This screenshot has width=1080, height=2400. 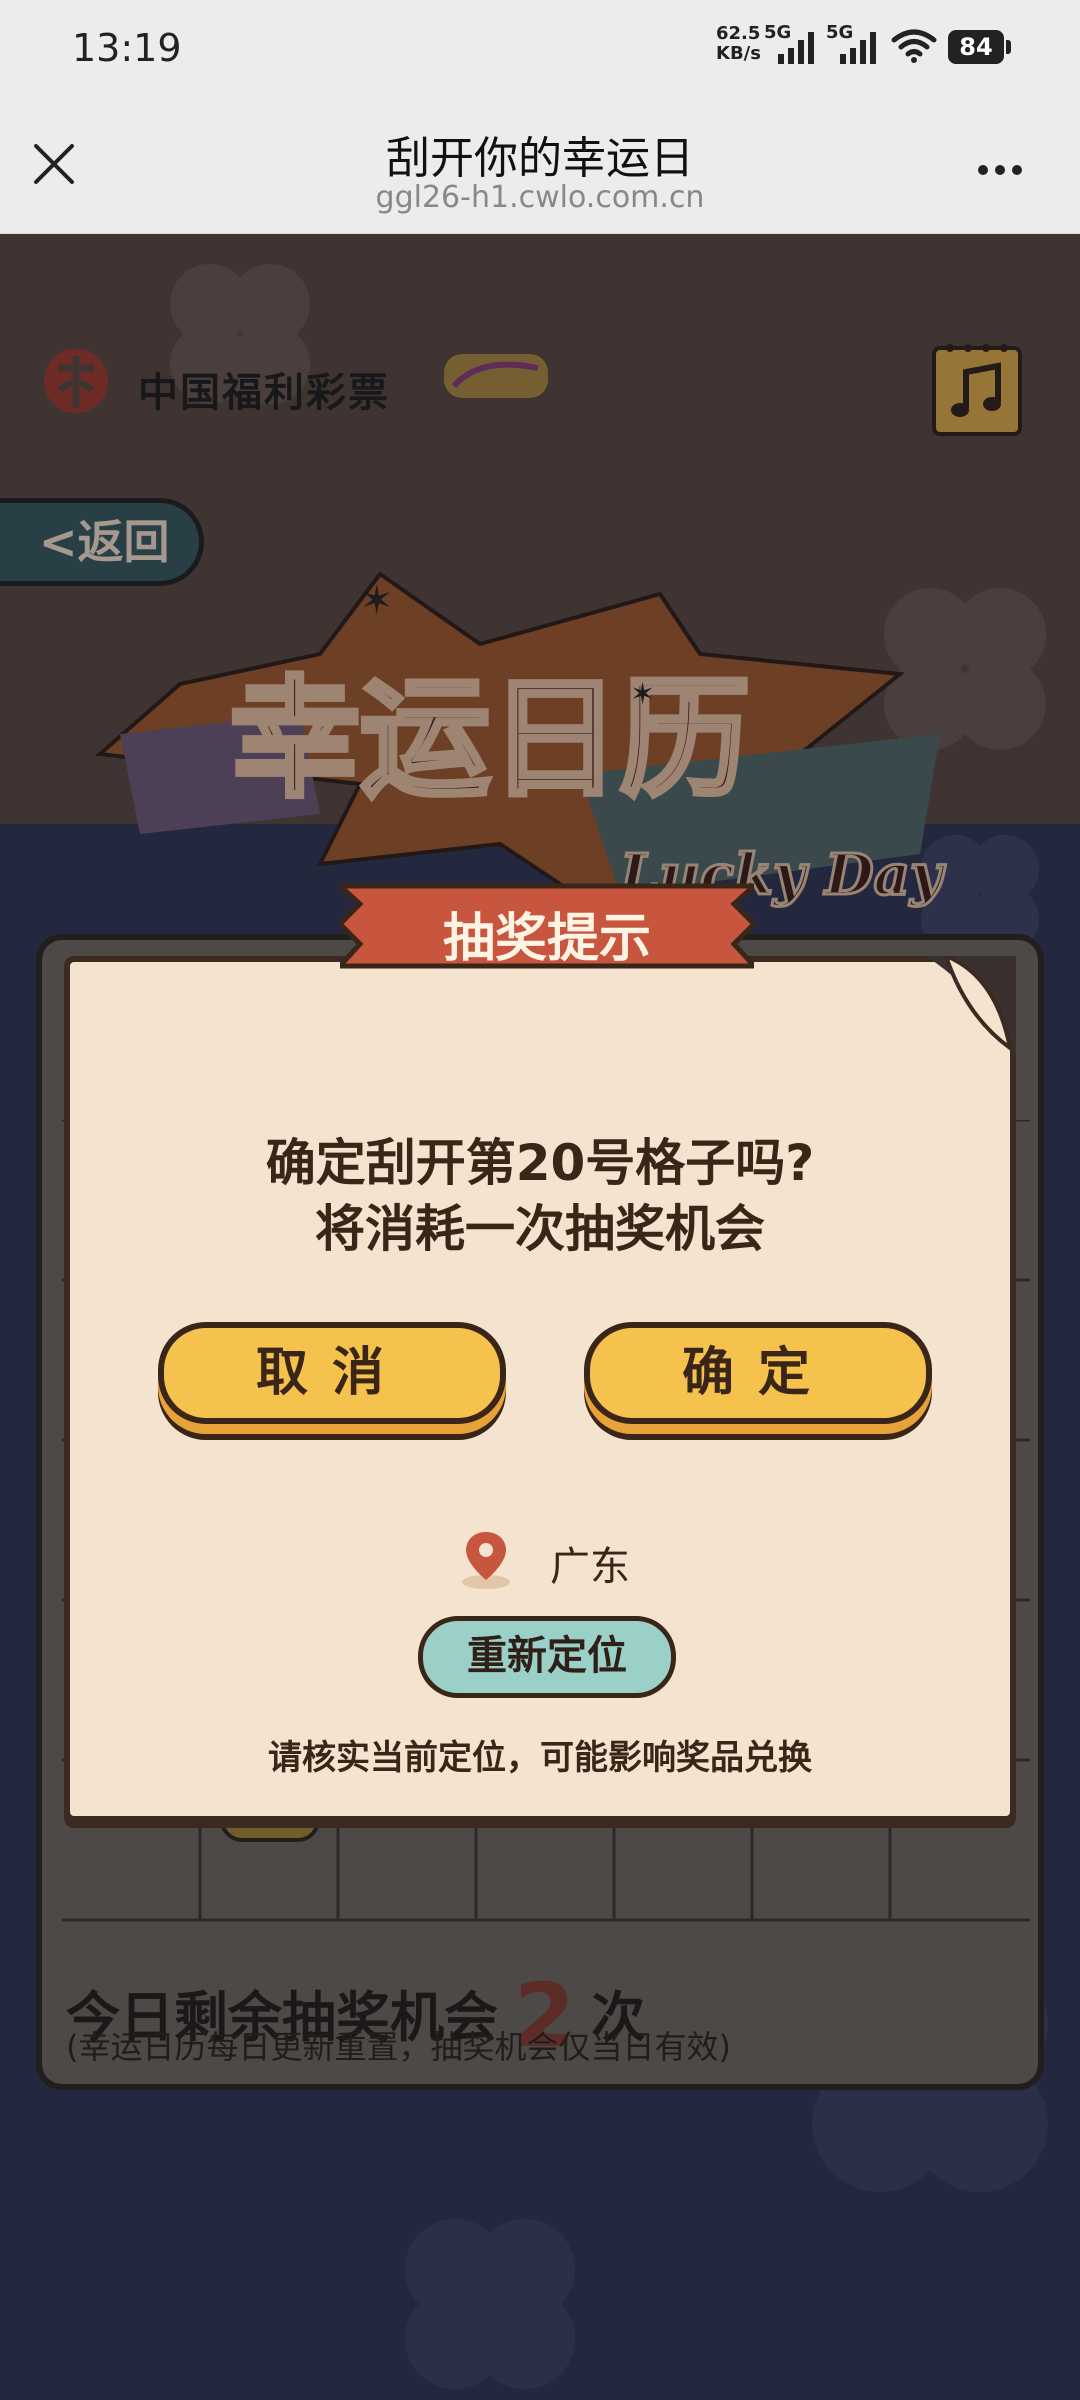 What do you see at coordinates (486, 1560) in the screenshot?
I see `location-pin-icon` at bounding box center [486, 1560].